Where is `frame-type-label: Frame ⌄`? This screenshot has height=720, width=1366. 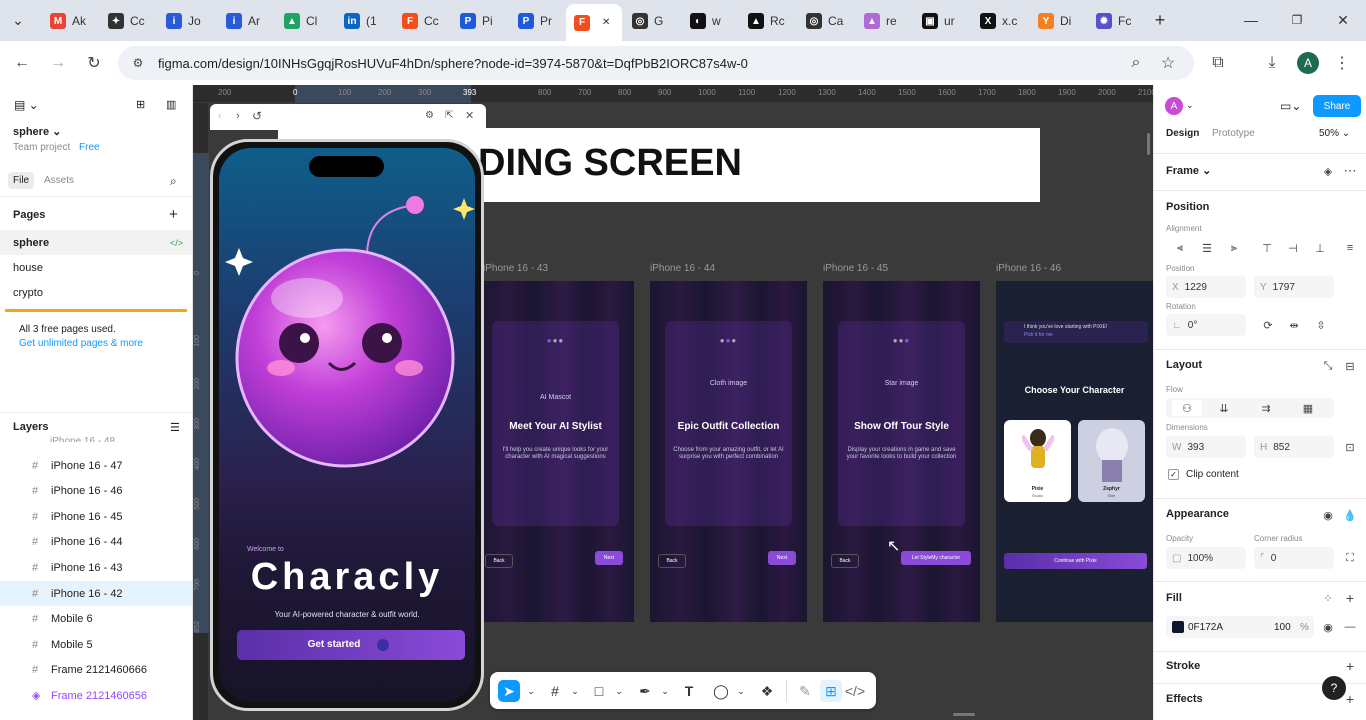
frame-type-label: Frame ⌄ is located at coordinates (1188, 170).